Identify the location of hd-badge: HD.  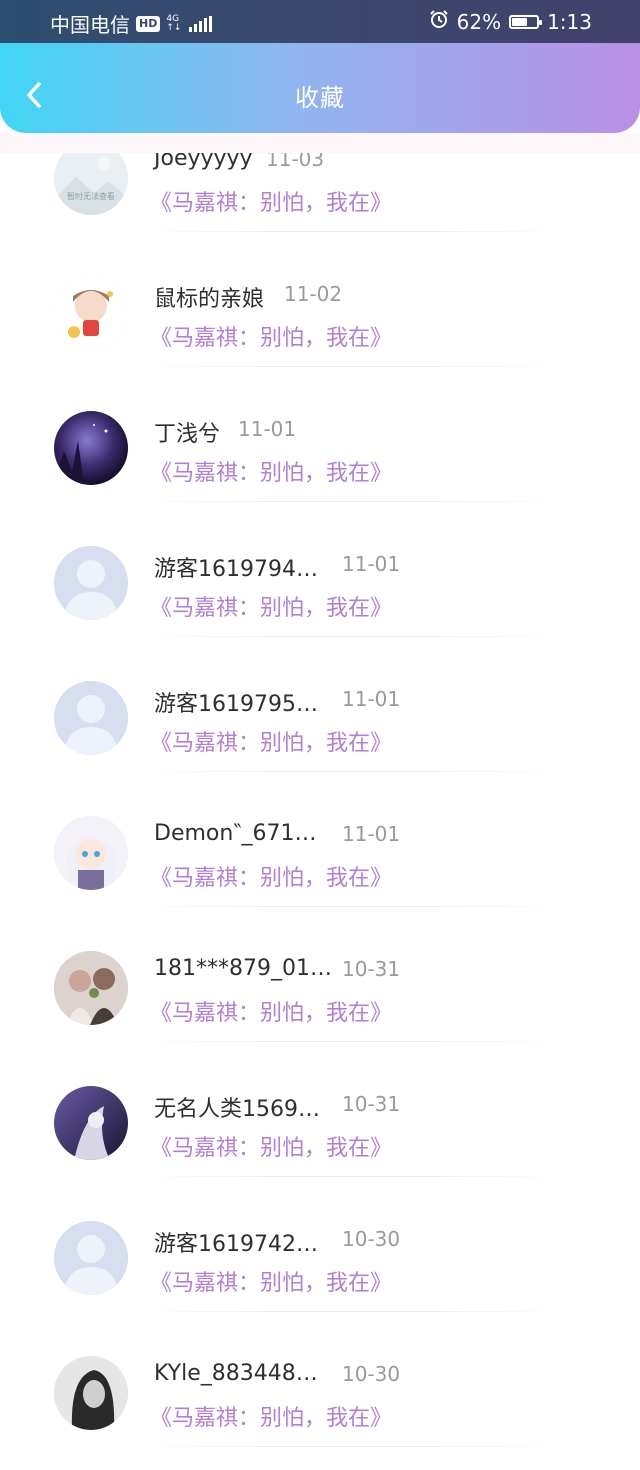
(148, 23).